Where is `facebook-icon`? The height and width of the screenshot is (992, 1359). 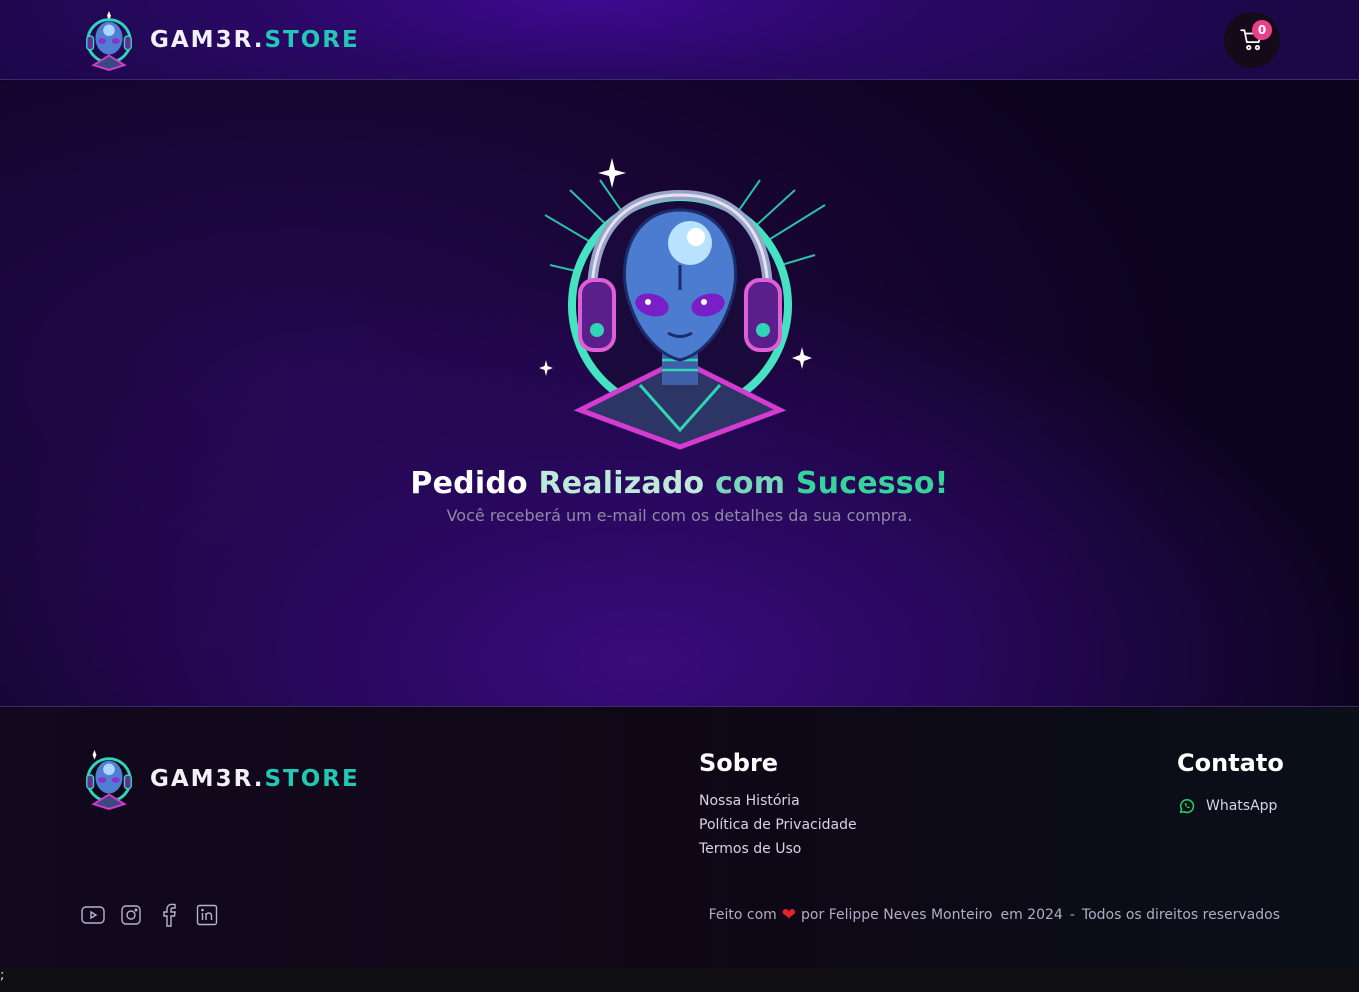 facebook-icon is located at coordinates (169, 915).